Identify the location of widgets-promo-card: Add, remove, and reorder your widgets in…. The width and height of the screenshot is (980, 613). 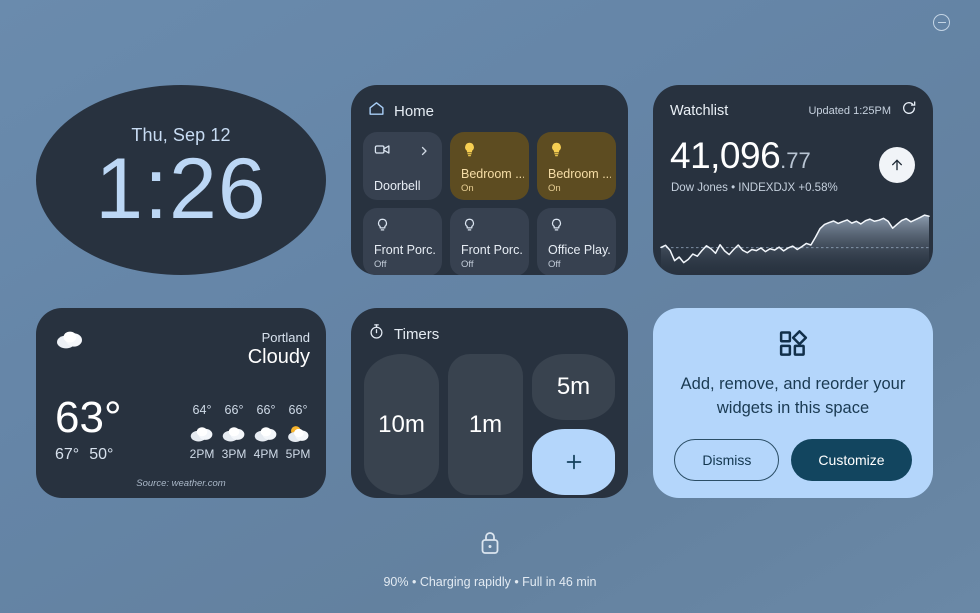
(793, 403).